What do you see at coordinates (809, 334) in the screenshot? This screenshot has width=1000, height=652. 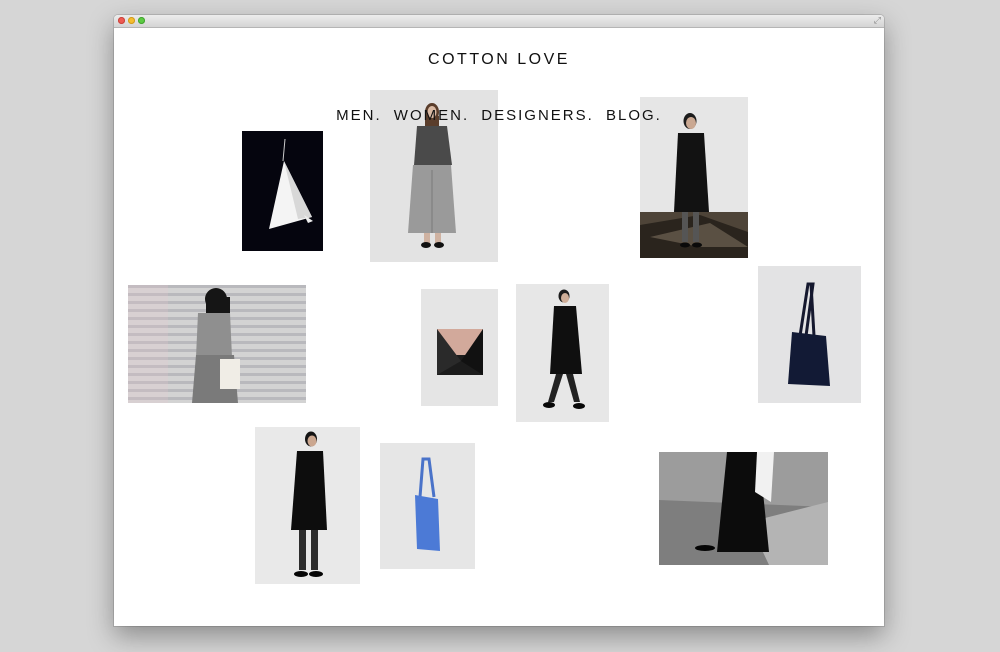 I see `product-photo-navy-tote` at bounding box center [809, 334].